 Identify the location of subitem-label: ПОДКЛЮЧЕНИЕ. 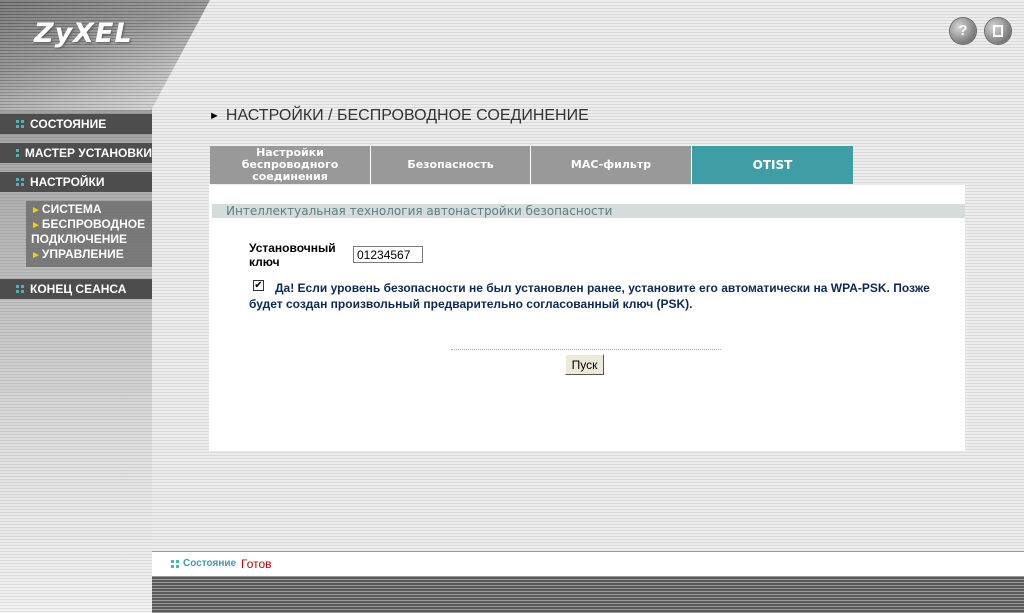
(79, 239).